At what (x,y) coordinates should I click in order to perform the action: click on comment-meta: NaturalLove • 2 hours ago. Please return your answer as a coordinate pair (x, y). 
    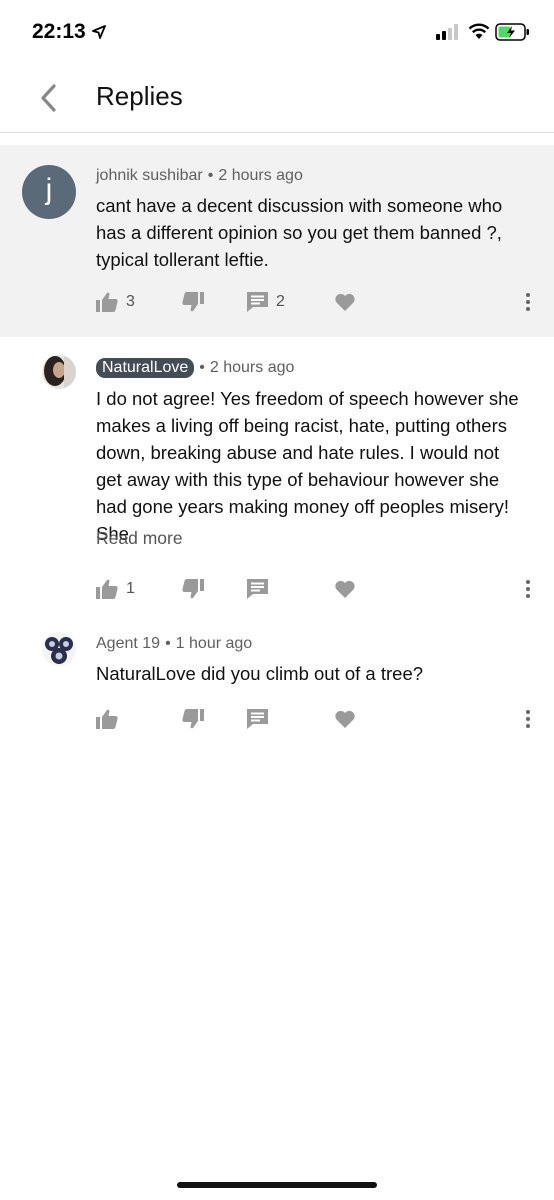
    Looking at the image, I should click on (195, 368).